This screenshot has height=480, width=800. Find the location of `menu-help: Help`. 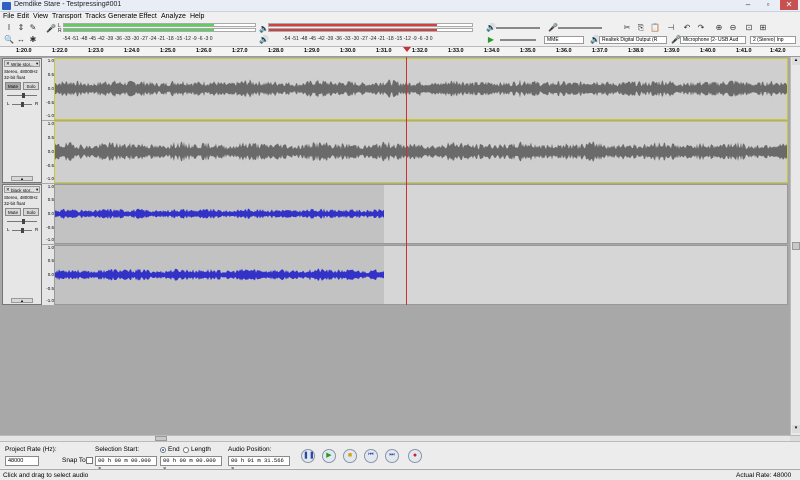

menu-help: Help is located at coordinates (197, 16).